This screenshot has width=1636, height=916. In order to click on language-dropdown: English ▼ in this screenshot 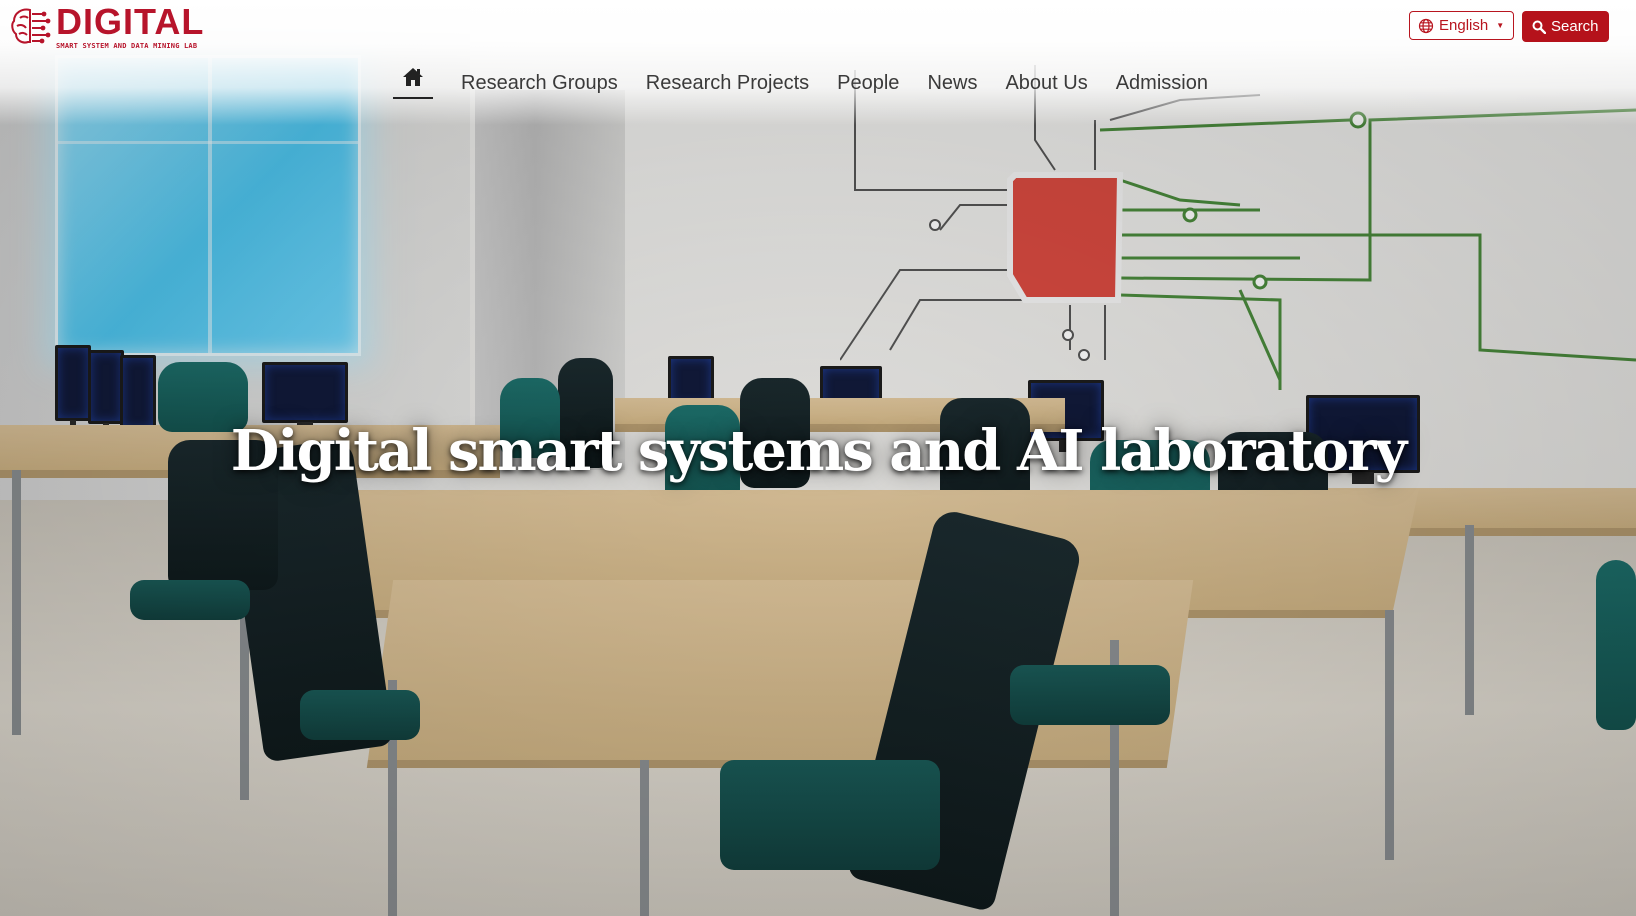, I will do `click(1462, 25)`.